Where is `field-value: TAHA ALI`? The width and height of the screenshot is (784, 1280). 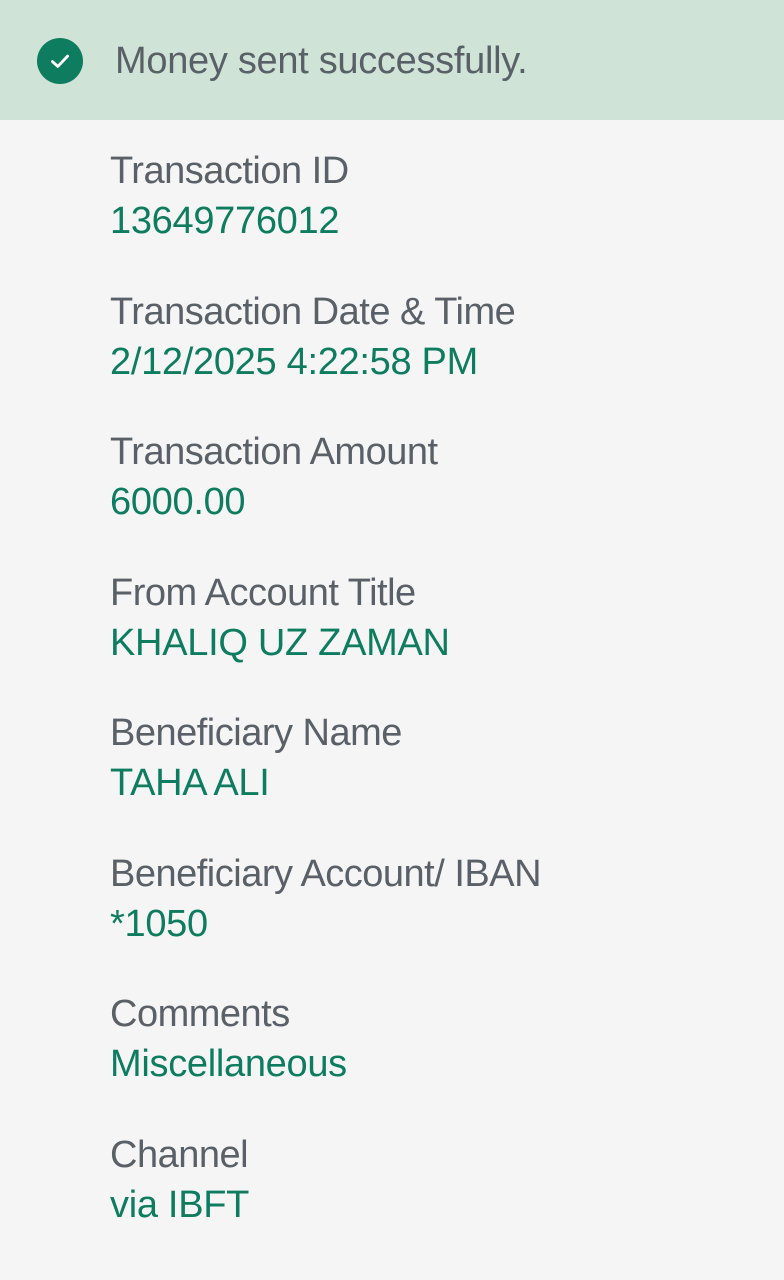 field-value: TAHA ALI is located at coordinates (190, 783).